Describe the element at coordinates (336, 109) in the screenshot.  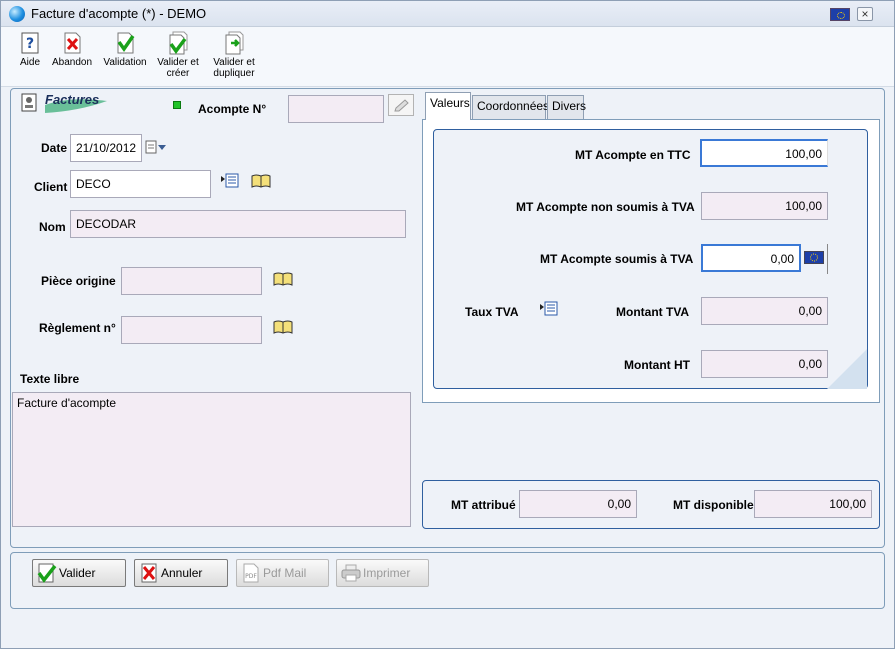
I see `acompte-number-field` at that location.